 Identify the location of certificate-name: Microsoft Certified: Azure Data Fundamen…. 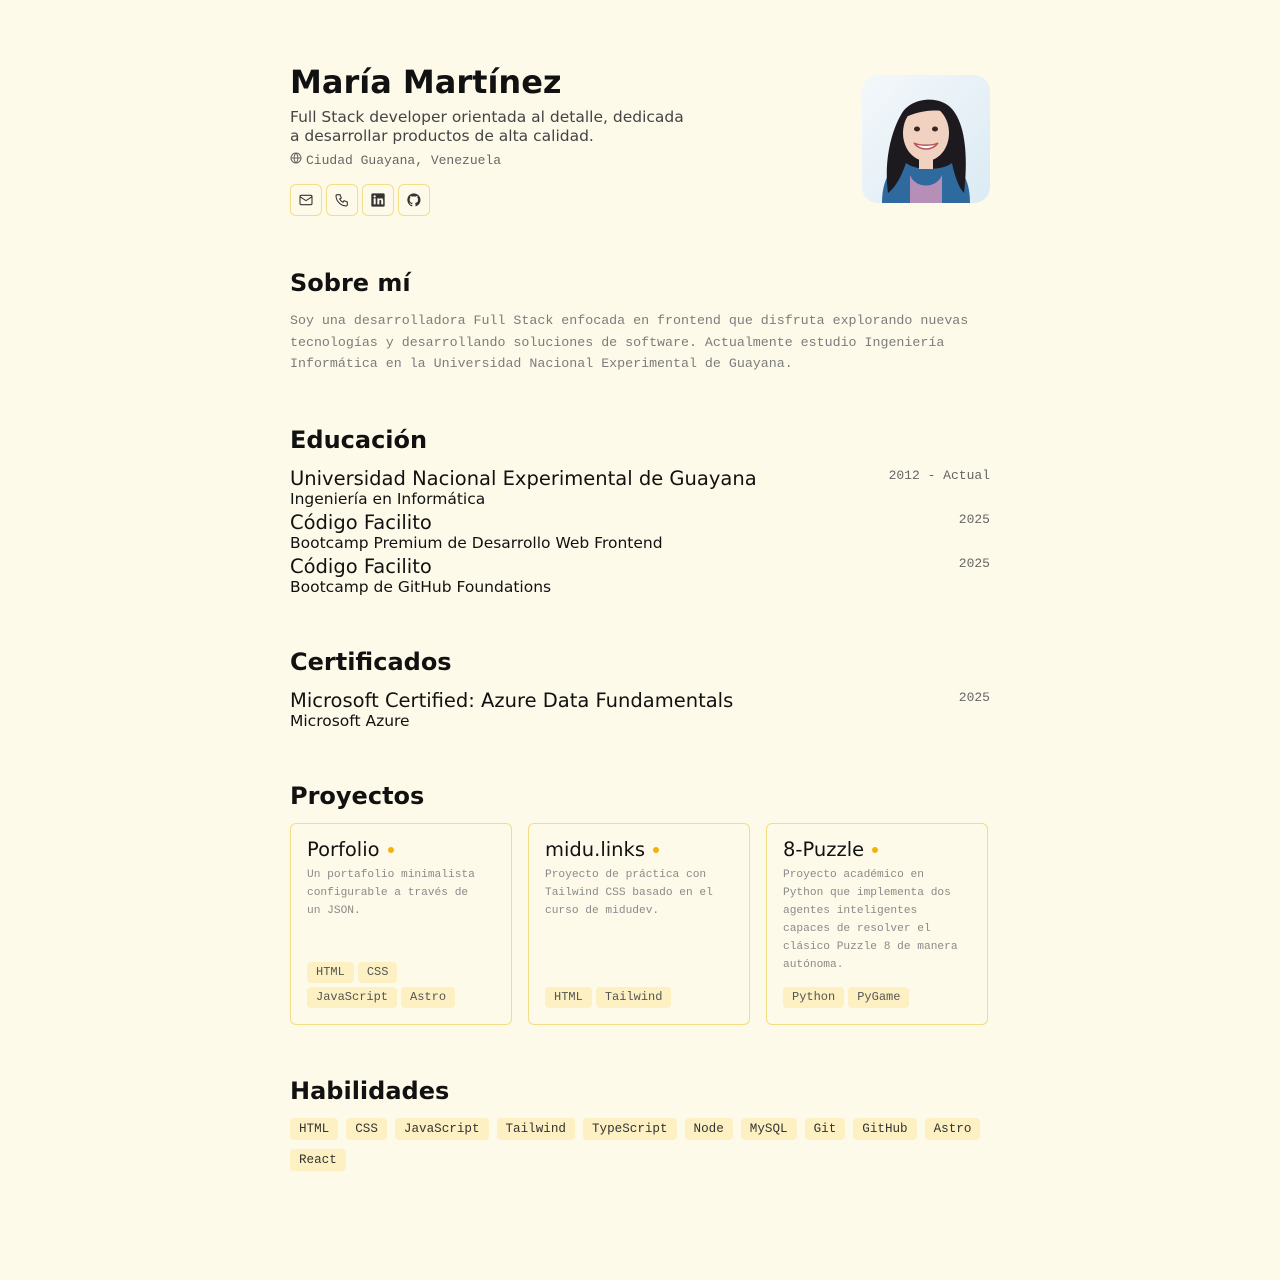
(512, 700).